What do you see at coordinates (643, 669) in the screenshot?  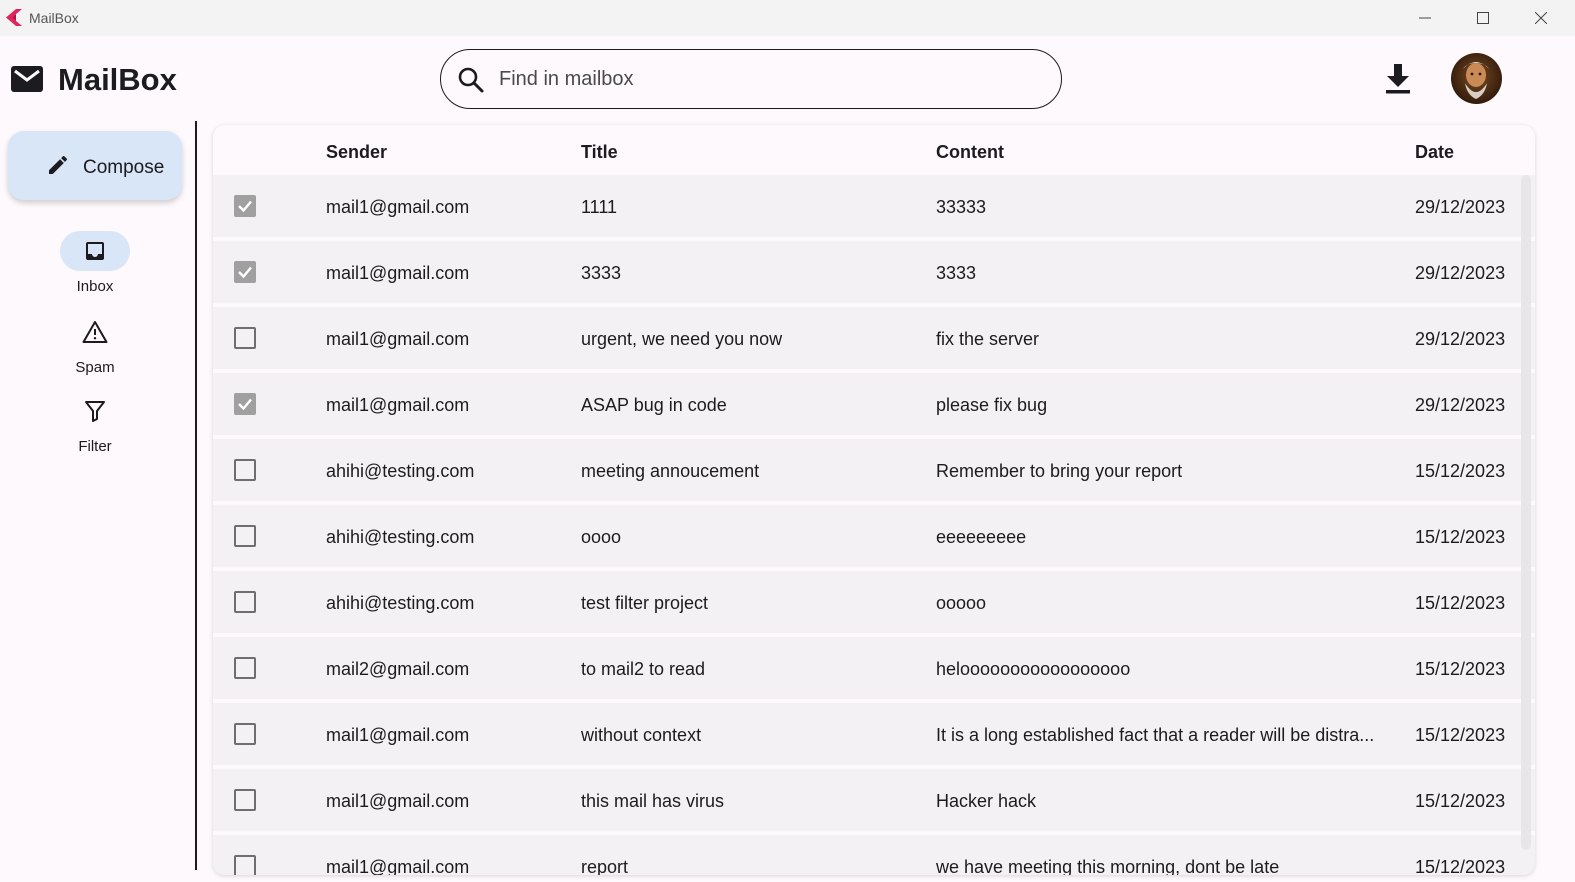 I see `cell-title: to mail2 to read` at bounding box center [643, 669].